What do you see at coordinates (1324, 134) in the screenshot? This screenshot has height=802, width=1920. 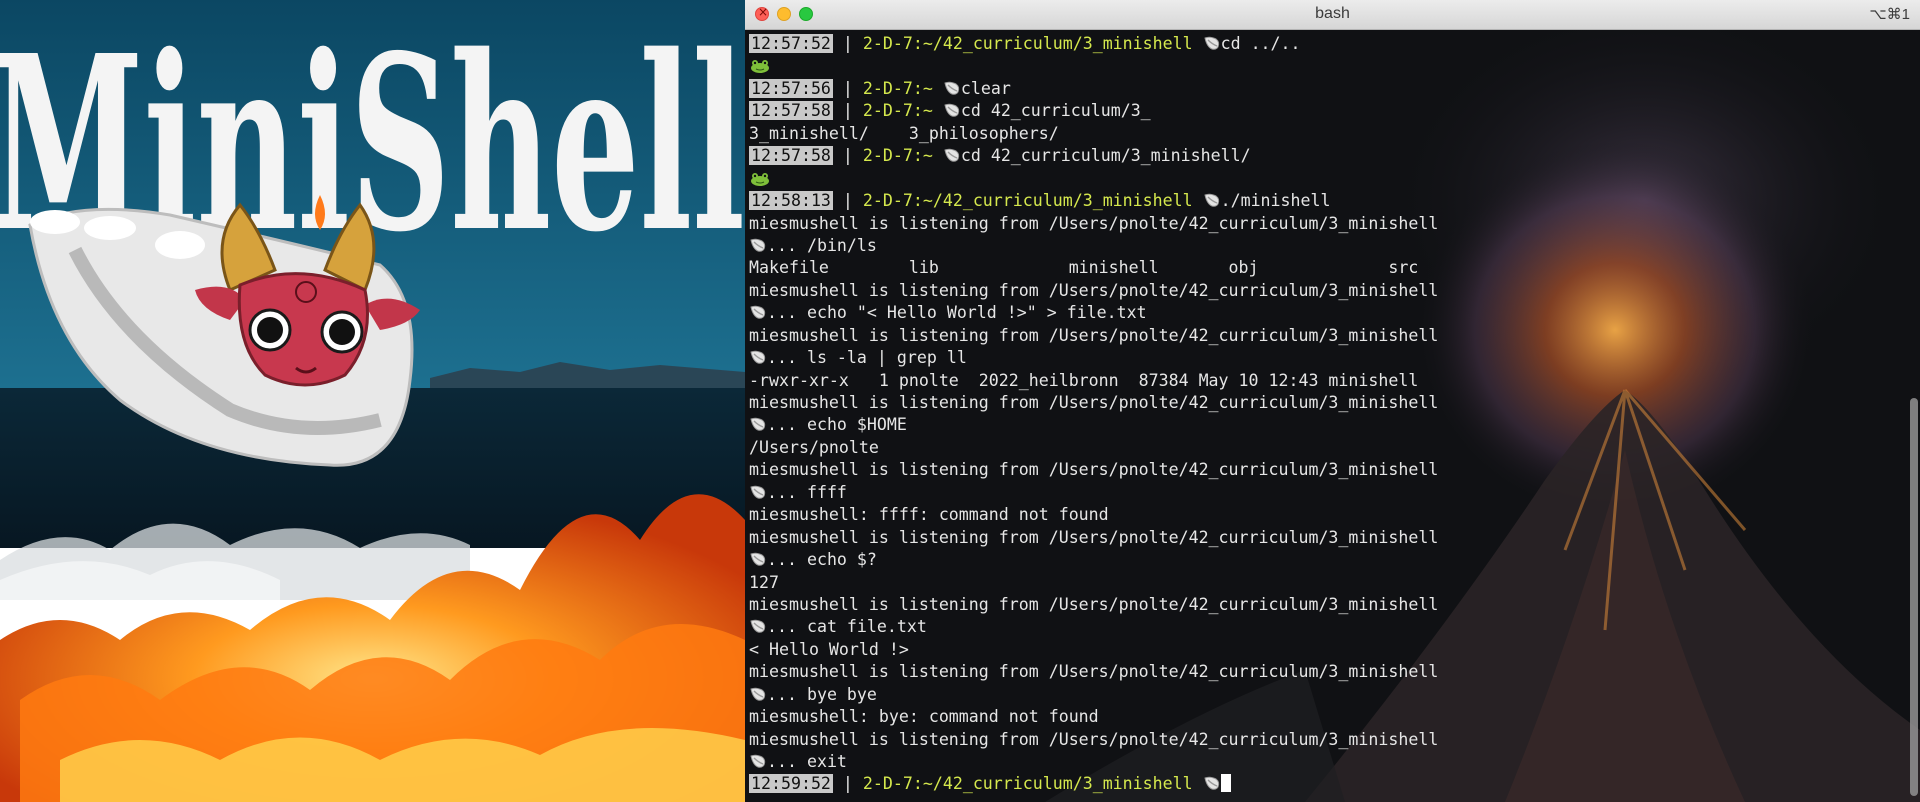 I see `output-line: 3_minishell/ 3_philosophers/` at bounding box center [1324, 134].